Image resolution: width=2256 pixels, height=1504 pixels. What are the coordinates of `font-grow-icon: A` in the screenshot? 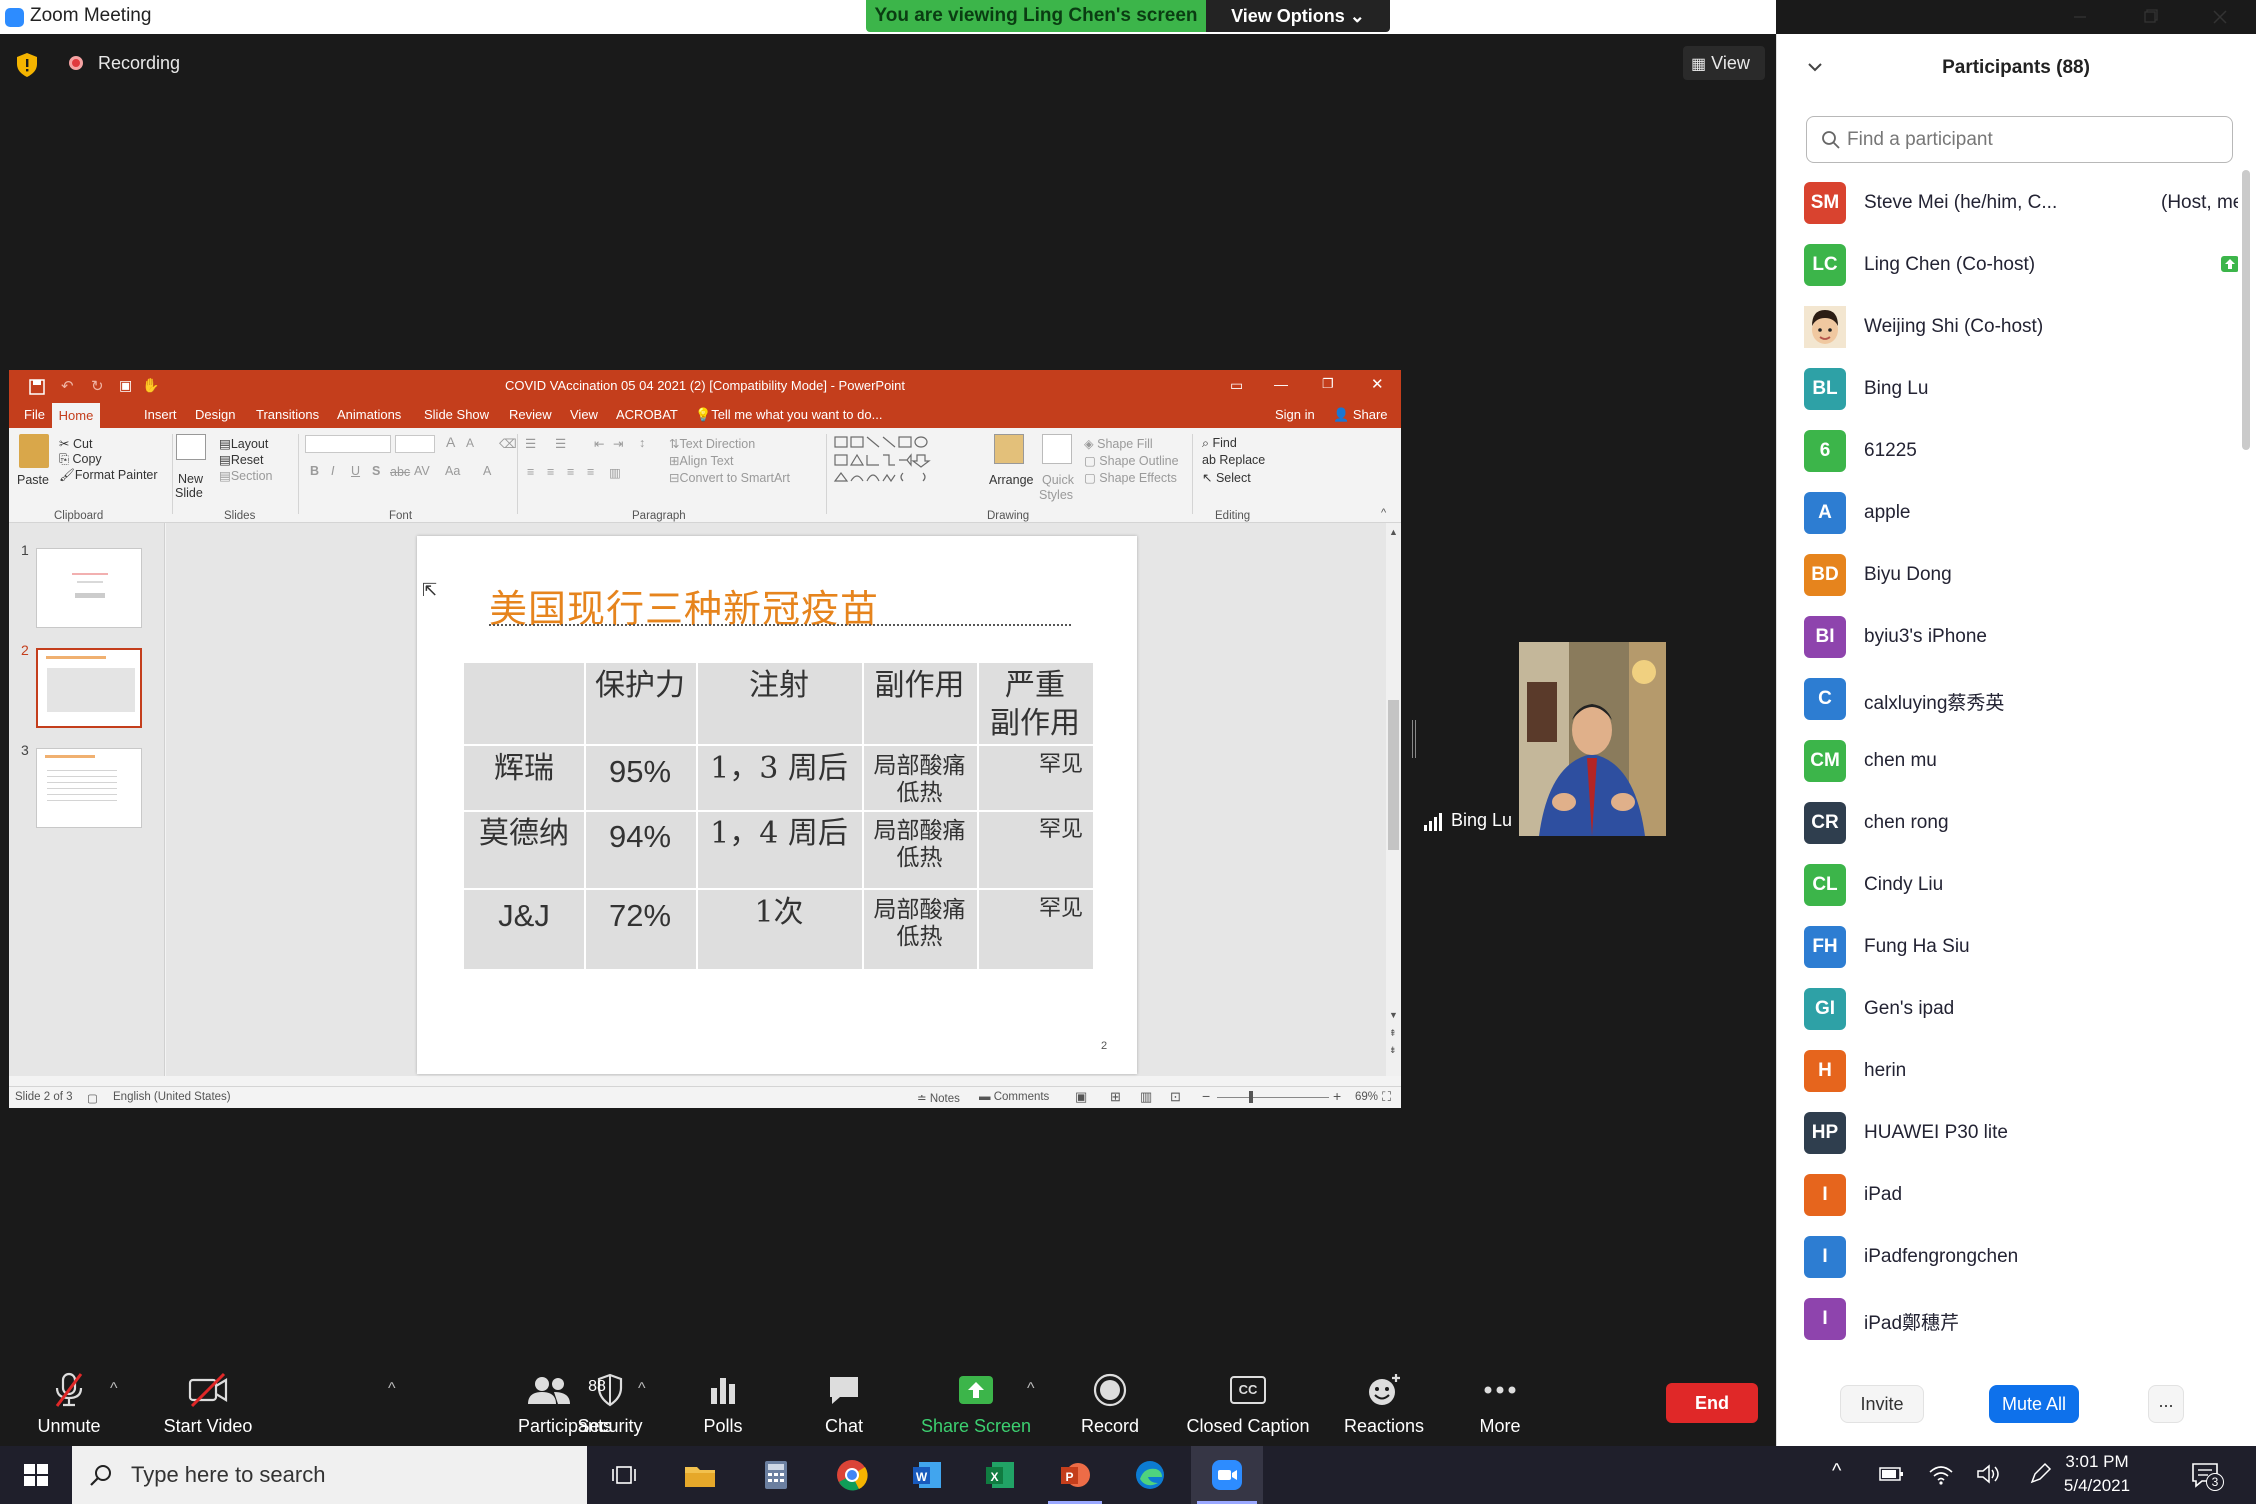 It's located at (450, 442).